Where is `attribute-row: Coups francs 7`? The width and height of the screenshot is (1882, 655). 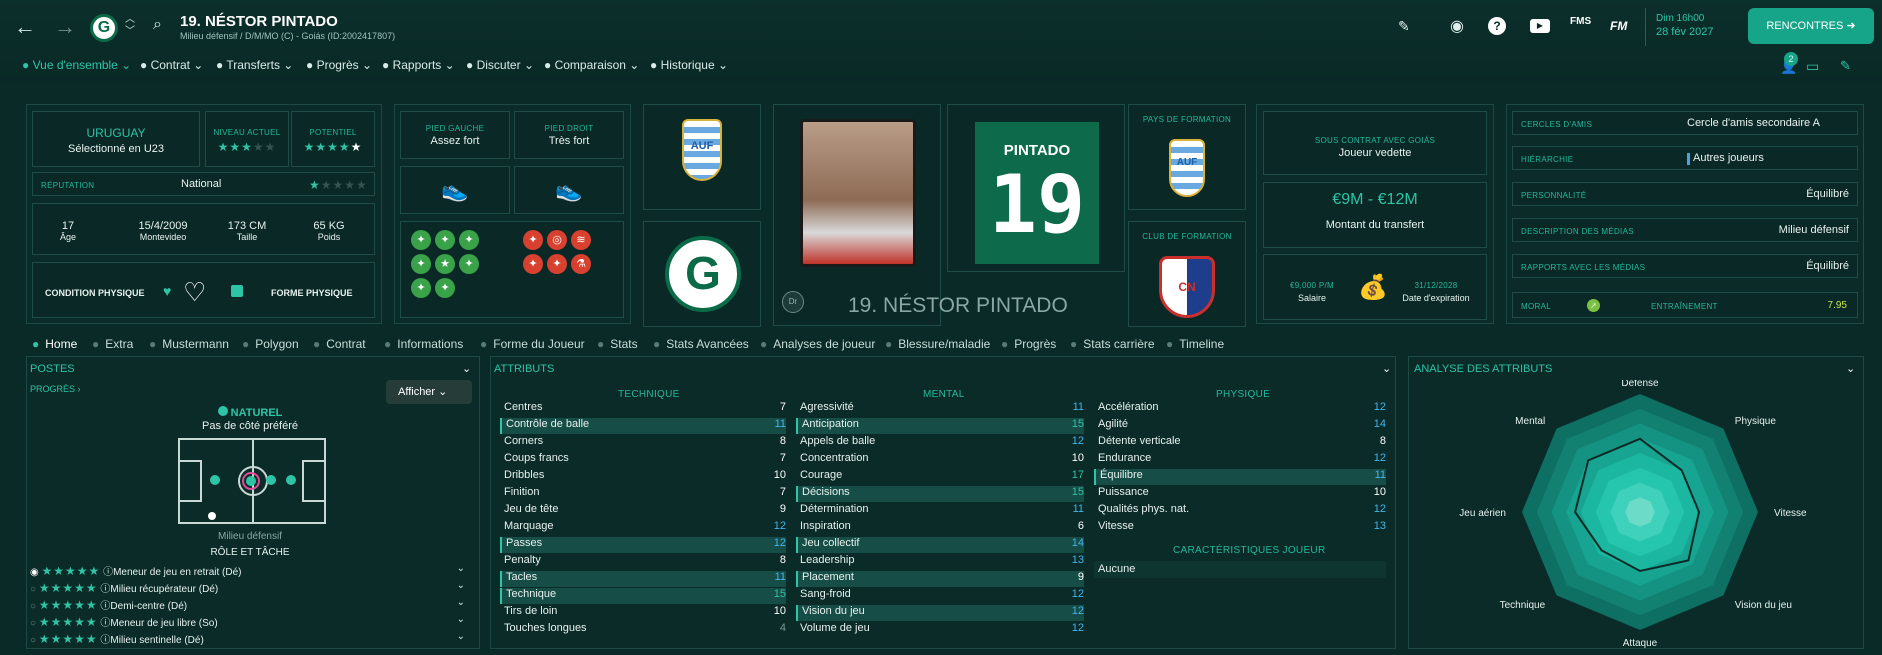 attribute-row: Coups francs 7 is located at coordinates (643, 460).